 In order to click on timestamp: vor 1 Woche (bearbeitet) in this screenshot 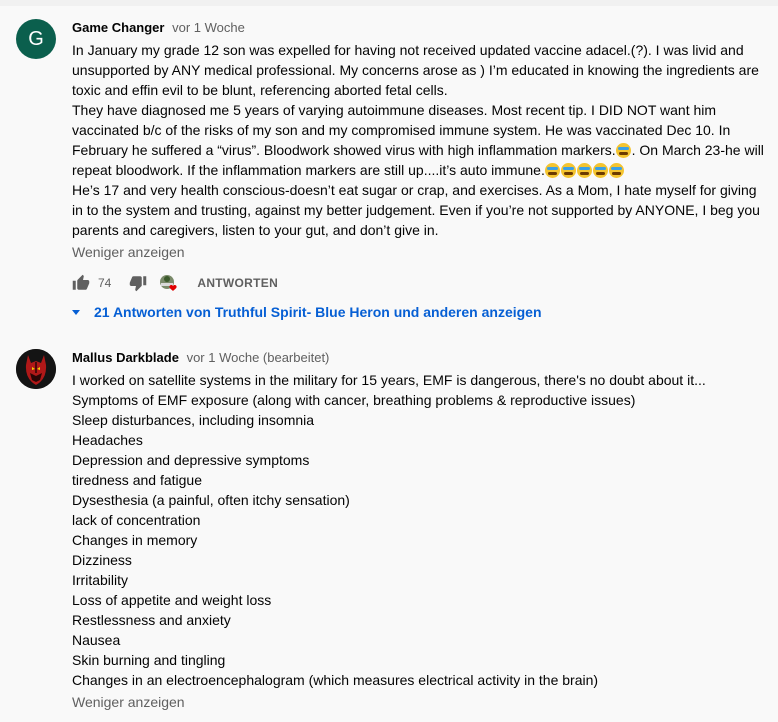, I will do `click(258, 357)`.